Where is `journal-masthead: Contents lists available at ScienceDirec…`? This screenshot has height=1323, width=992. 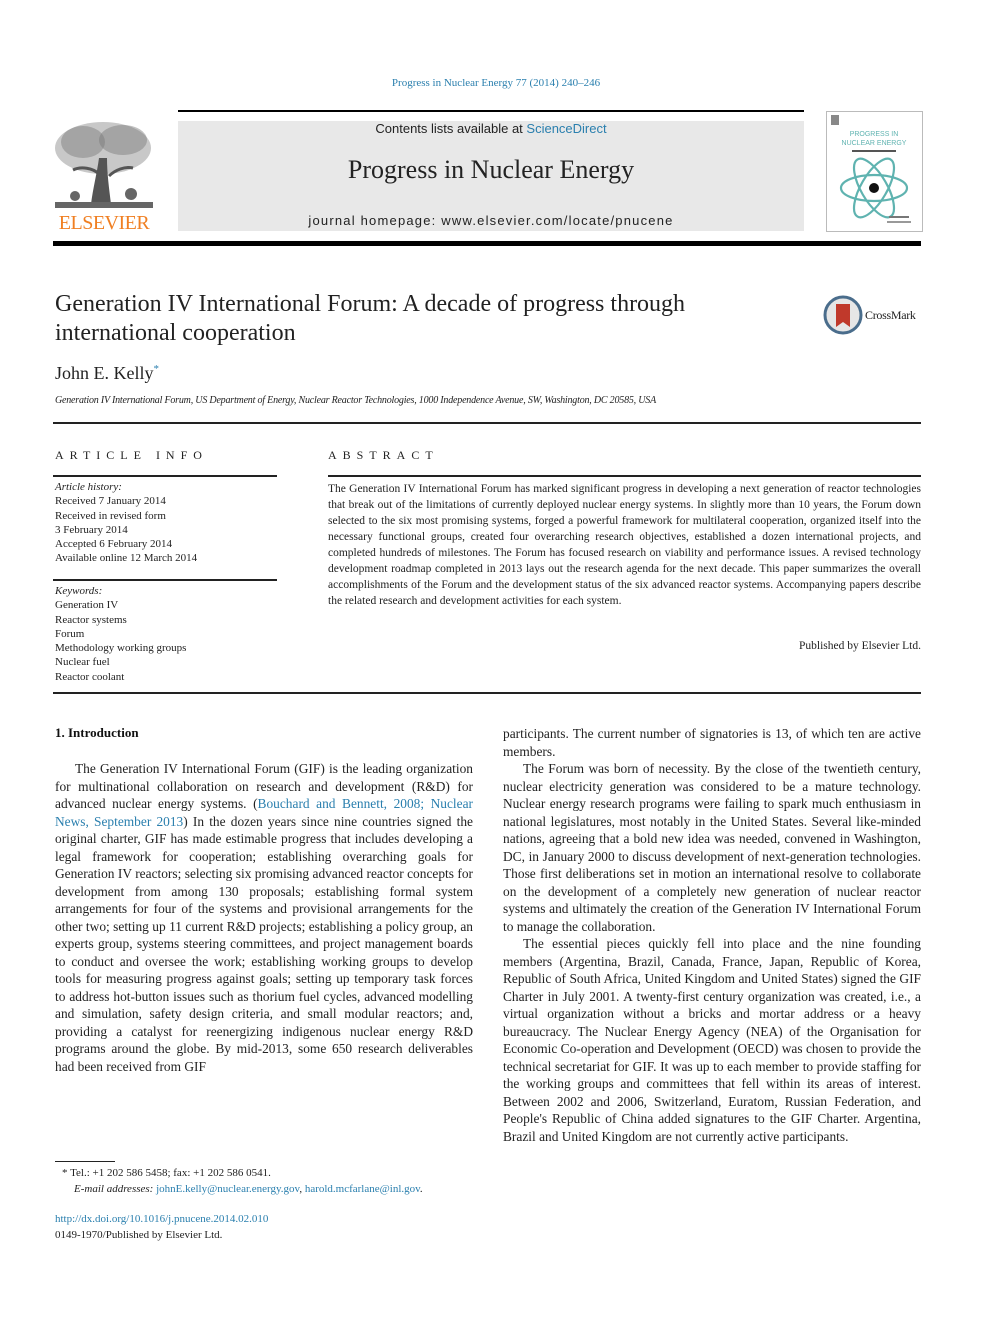
journal-masthead: Contents lists available at ScienceDirec… is located at coordinates (491, 176).